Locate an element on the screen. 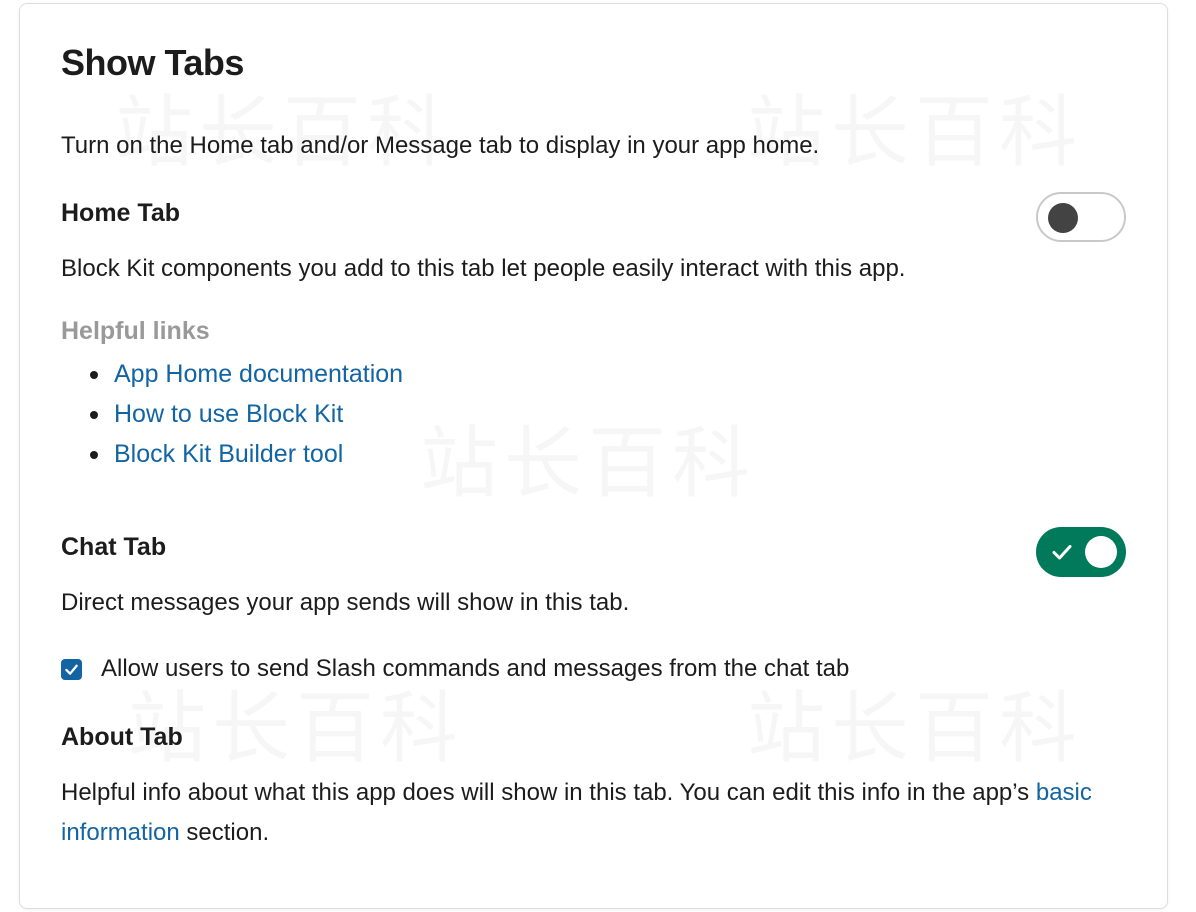 Image resolution: width=1196 pixels, height=912 pixels. list-item: Block Kit Builder tool is located at coordinates (245, 454).